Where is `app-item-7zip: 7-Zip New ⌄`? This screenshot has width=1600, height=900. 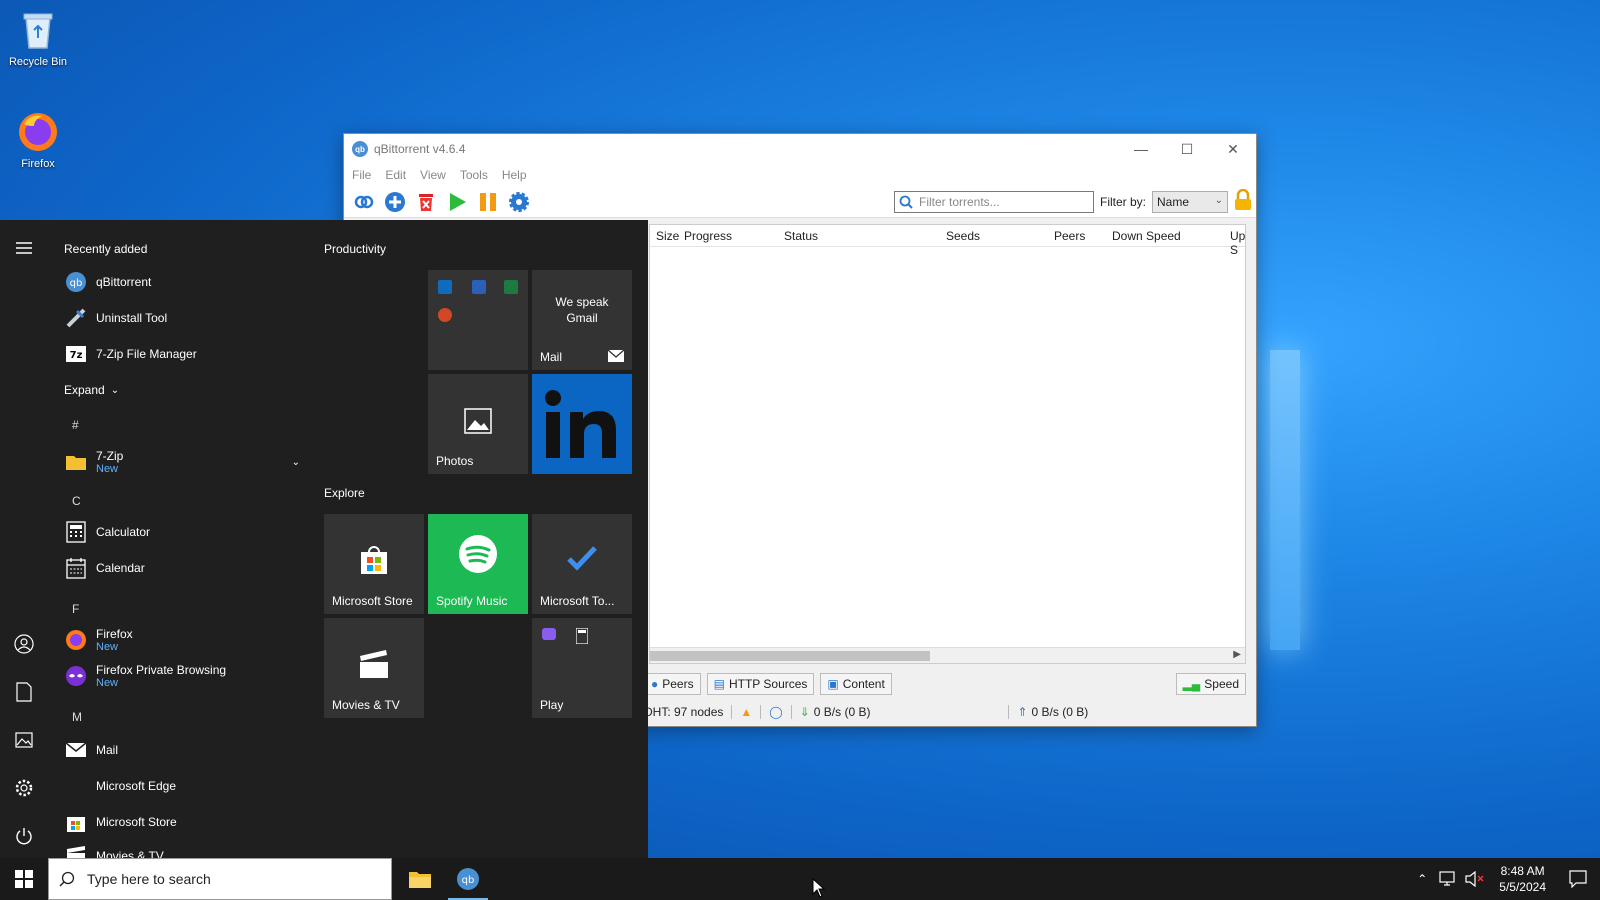
app-item-7zip: 7-Zip New ⌄ is located at coordinates (182, 462).